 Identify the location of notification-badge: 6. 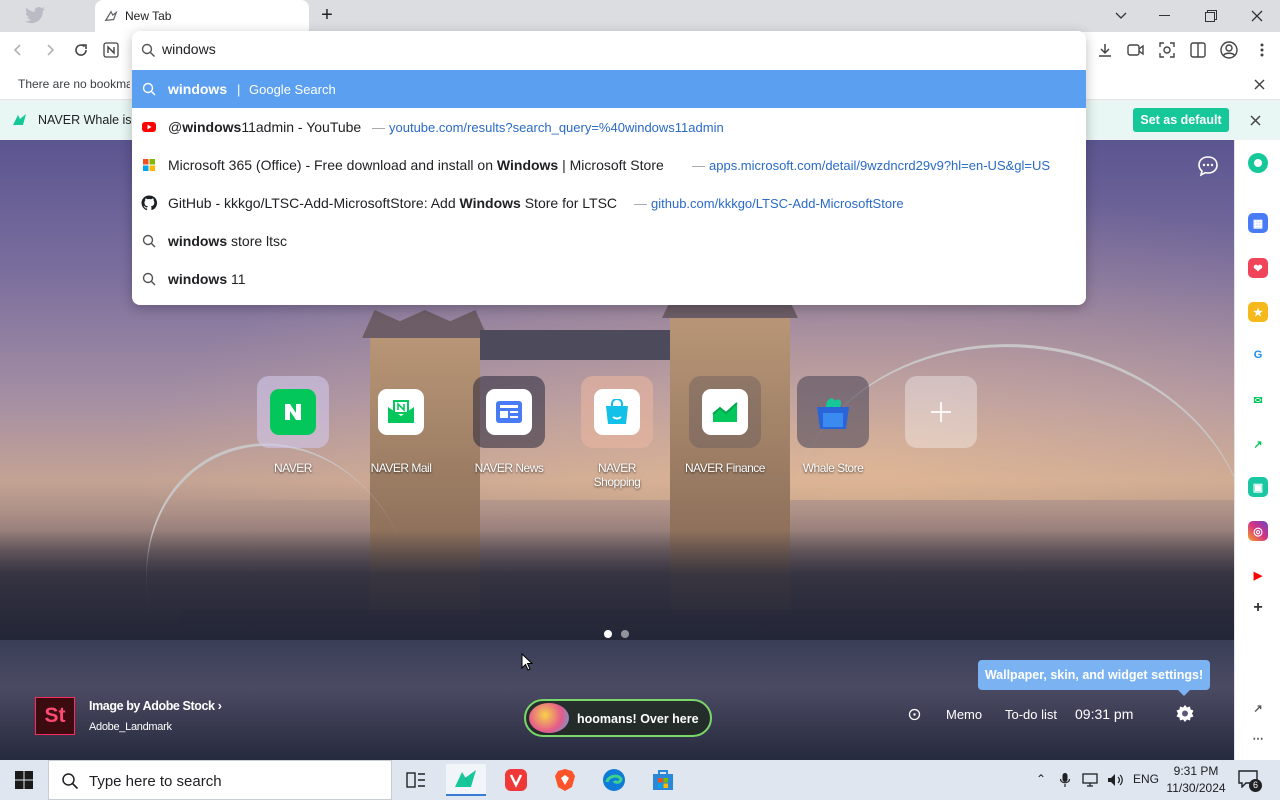
(1255, 785).